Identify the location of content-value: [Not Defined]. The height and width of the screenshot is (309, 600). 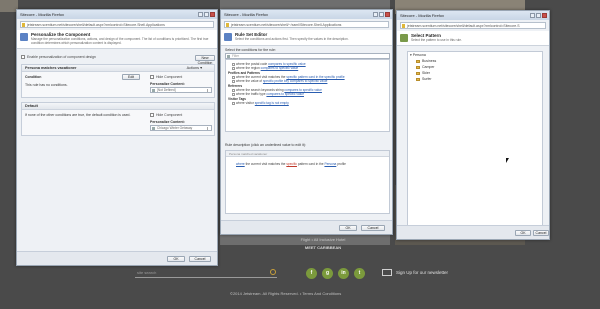
(166, 90).